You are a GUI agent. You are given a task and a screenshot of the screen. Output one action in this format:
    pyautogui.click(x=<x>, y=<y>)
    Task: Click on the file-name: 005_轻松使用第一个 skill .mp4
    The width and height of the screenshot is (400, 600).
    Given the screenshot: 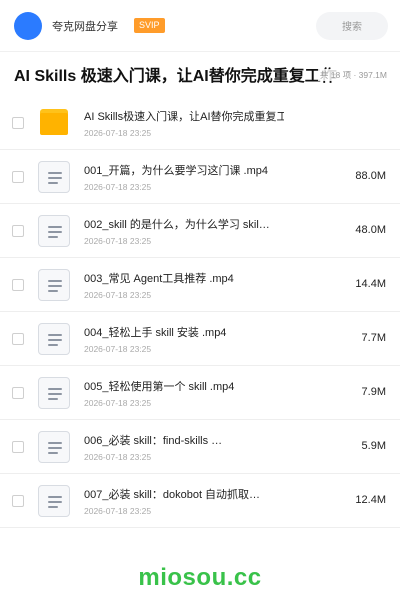 What is the action you would take?
    pyautogui.click(x=159, y=386)
    